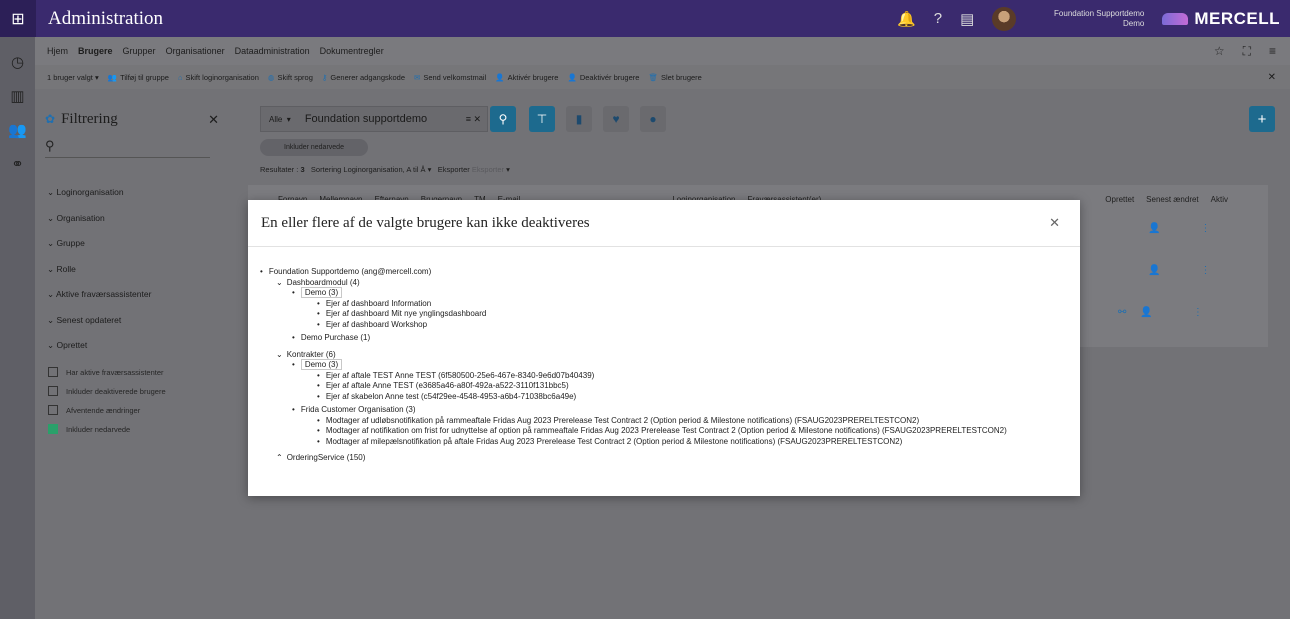 The height and width of the screenshot is (619, 1290). Describe the element at coordinates (135, 108) in the screenshot. I see `filter-header: ✿ Filtrering ✕` at that location.